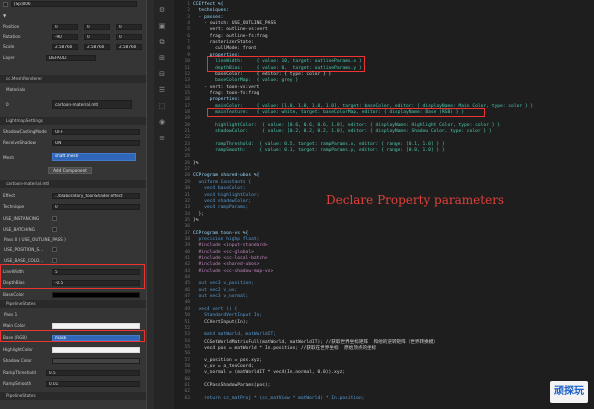 The height and width of the screenshot is (409, 594). Describe the element at coordinates (35, 239) in the screenshot. I see `pass0-label: Pass 0 ( USE_OUTLINE_PASS )` at that location.